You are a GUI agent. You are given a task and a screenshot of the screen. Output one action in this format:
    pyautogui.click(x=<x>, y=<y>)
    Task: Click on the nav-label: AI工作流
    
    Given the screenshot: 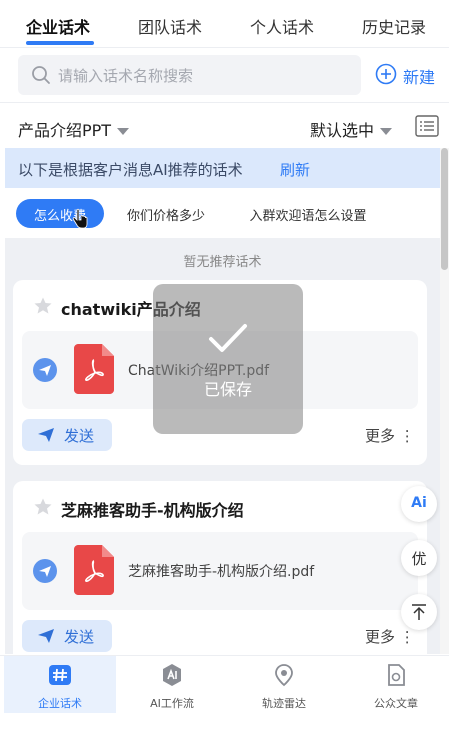 What is the action you would take?
    pyautogui.click(x=172, y=703)
    